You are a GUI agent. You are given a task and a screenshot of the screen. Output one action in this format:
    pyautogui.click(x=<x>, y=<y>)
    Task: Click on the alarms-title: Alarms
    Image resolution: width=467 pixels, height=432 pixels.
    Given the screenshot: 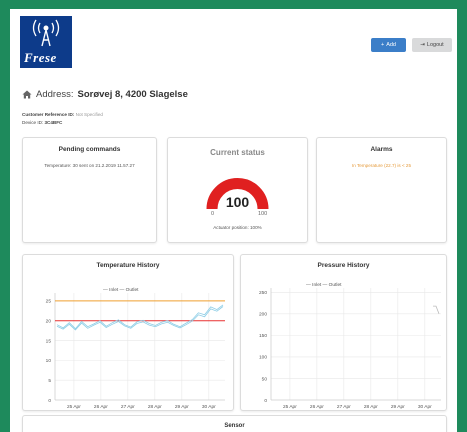 What is the action you would take?
    pyautogui.click(x=381, y=149)
    